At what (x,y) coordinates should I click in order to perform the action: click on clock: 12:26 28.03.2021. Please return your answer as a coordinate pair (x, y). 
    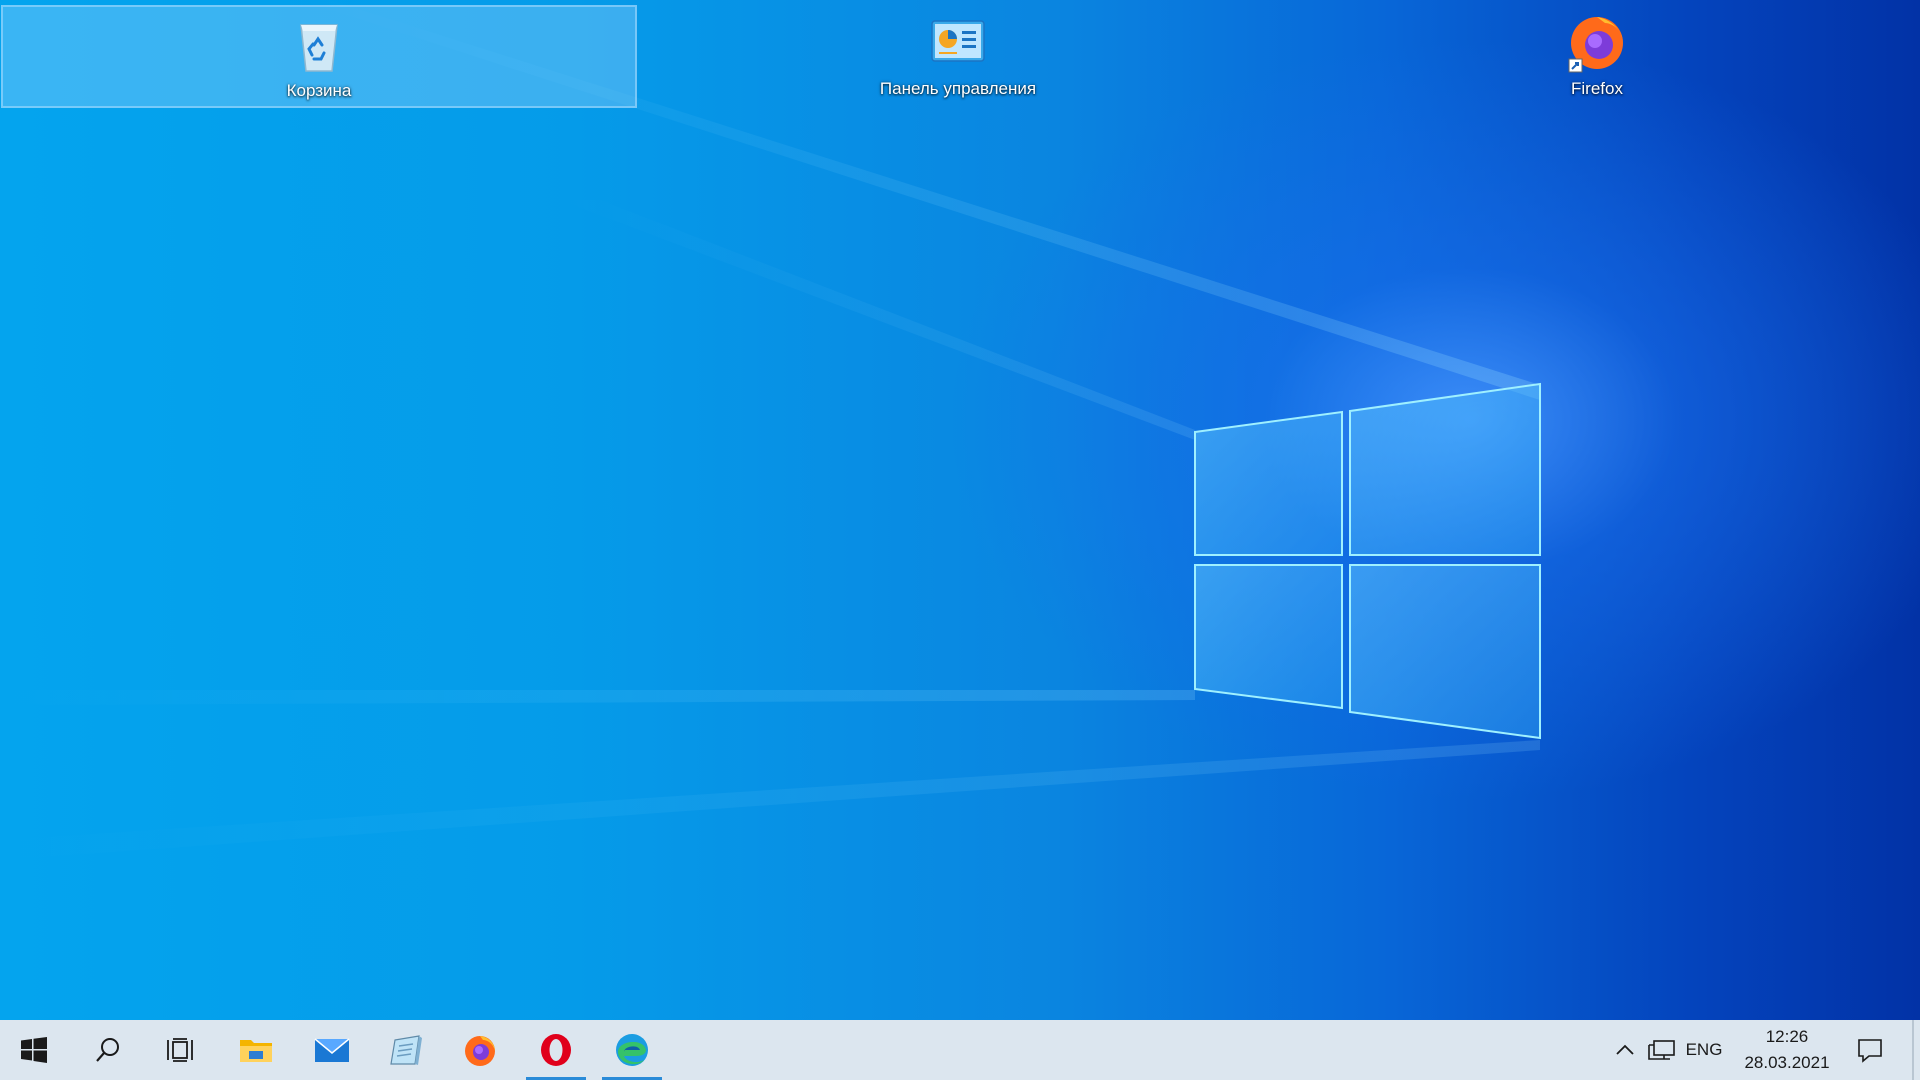
    Looking at the image, I should click on (1787, 1050).